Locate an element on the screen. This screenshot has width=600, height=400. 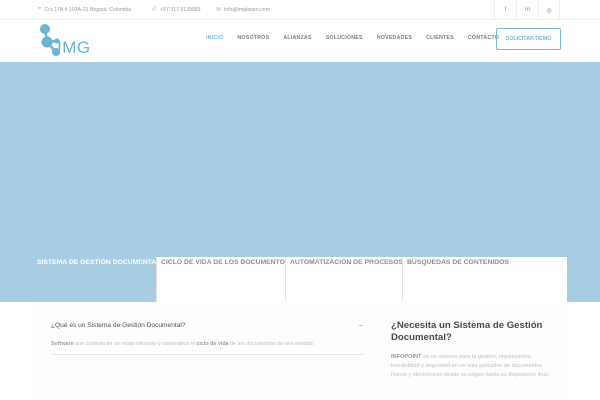
tab-ciclo-de-vida: CICLO DE VIDA DE LOS DOCUMENTOS is located at coordinates (221, 279).